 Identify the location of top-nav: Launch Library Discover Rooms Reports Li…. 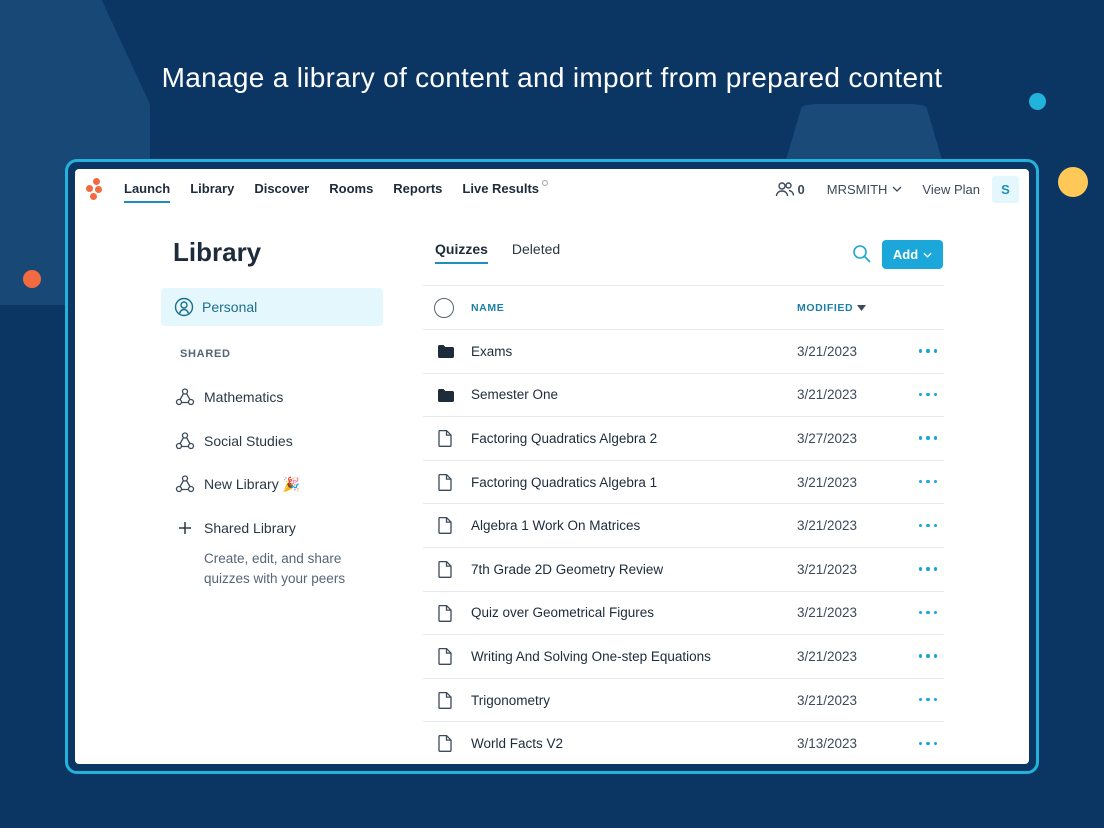
(552, 189).